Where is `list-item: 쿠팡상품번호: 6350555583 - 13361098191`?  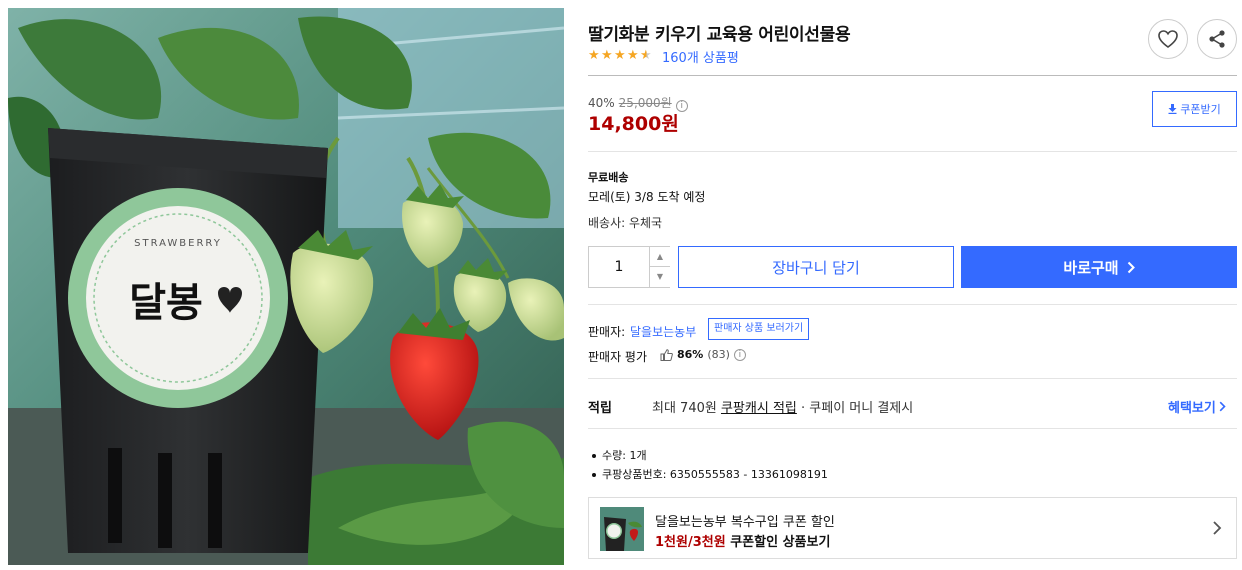 list-item: 쿠팡상품번호: 6350555583 - 13361098191 is located at coordinates (708, 474).